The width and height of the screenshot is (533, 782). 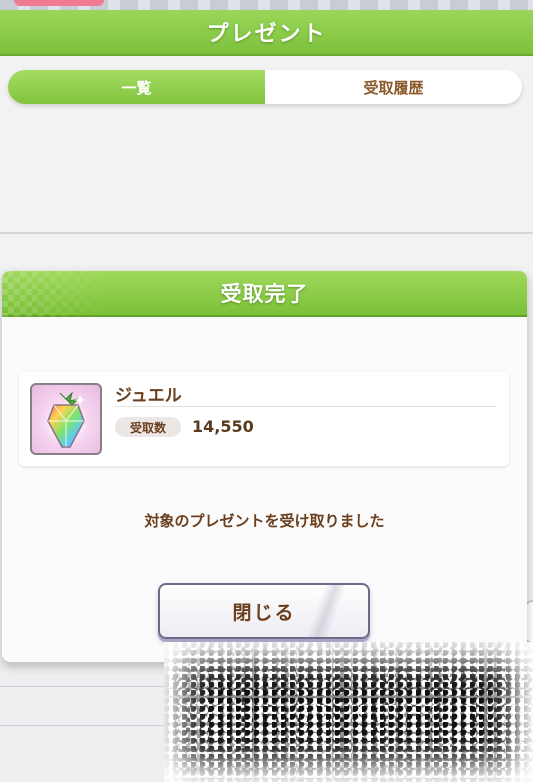 What do you see at coordinates (148, 396) in the screenshot?
I see `item-name: ジュエル` at bounding box center [148, 396].